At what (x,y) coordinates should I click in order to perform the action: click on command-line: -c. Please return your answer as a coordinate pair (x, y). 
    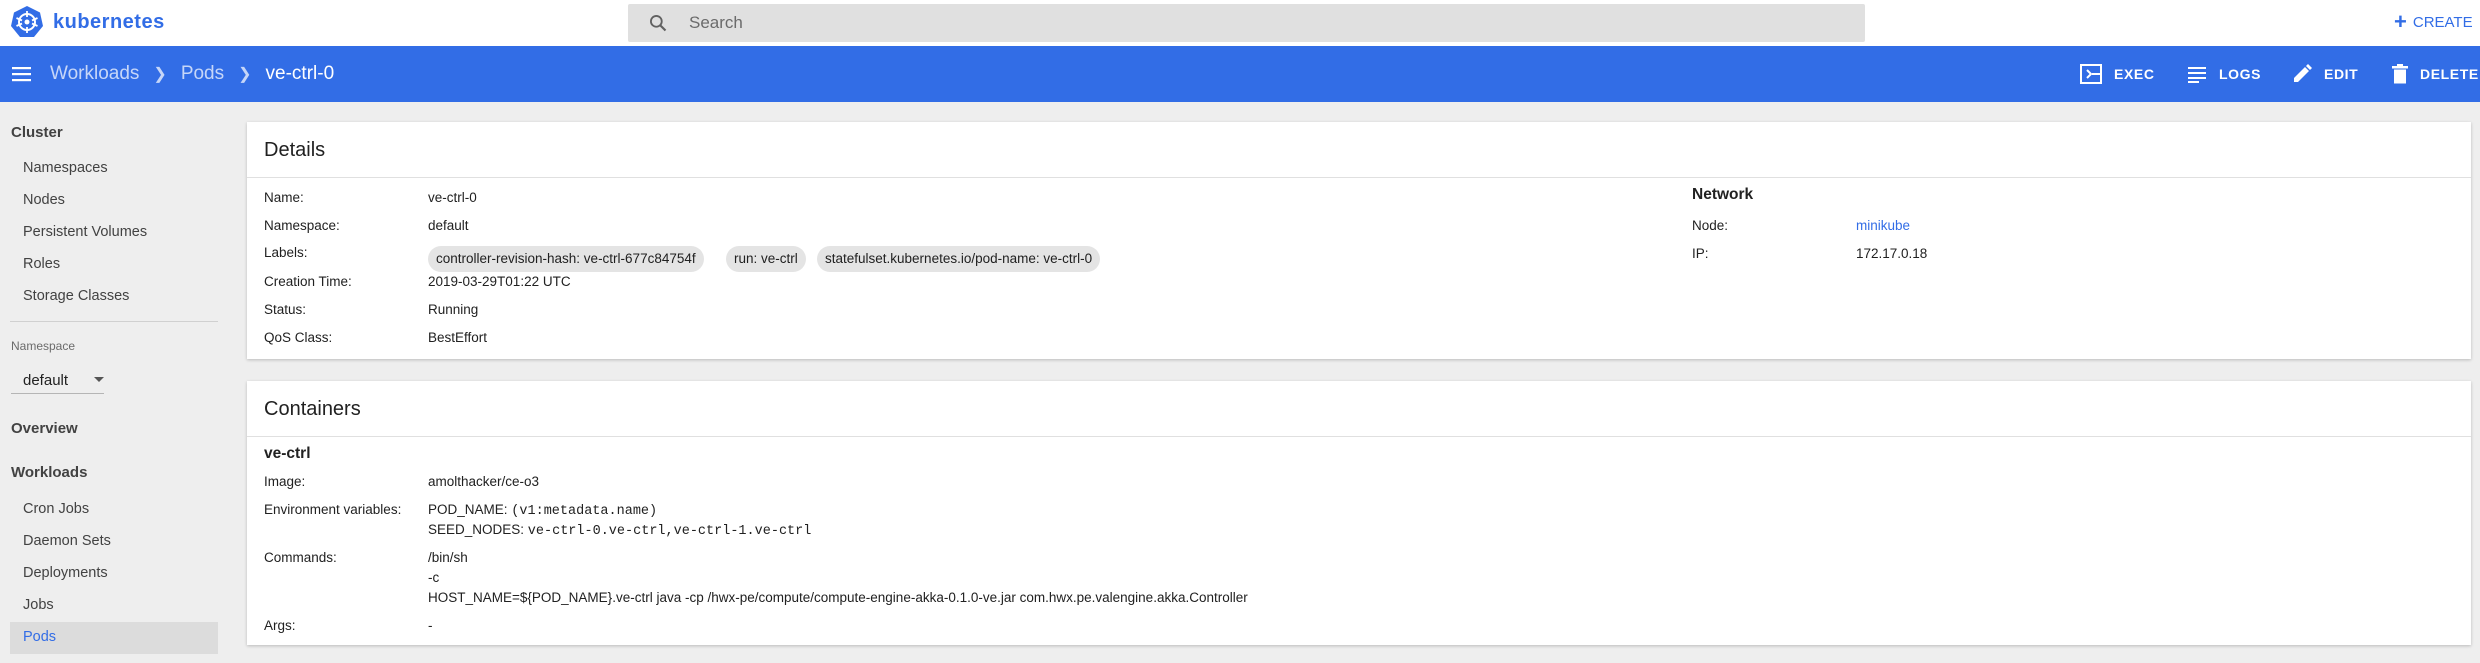
    Looking at the image, I should click on (434, 577).